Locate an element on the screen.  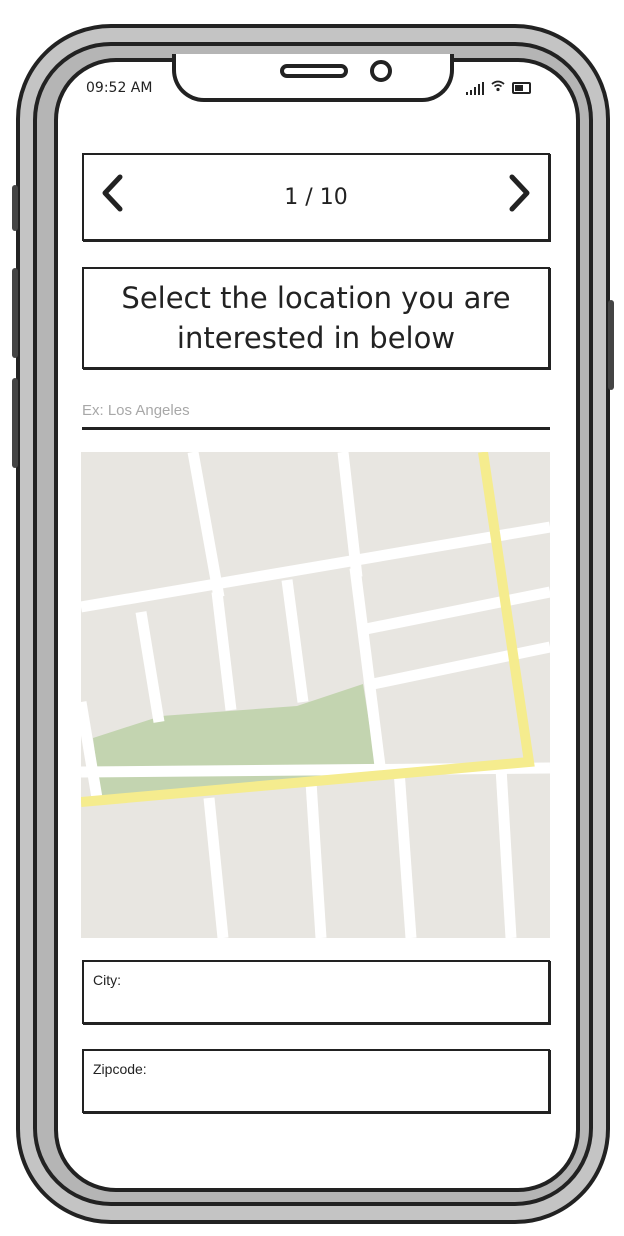
location-search is located at coordinates (316, 413).